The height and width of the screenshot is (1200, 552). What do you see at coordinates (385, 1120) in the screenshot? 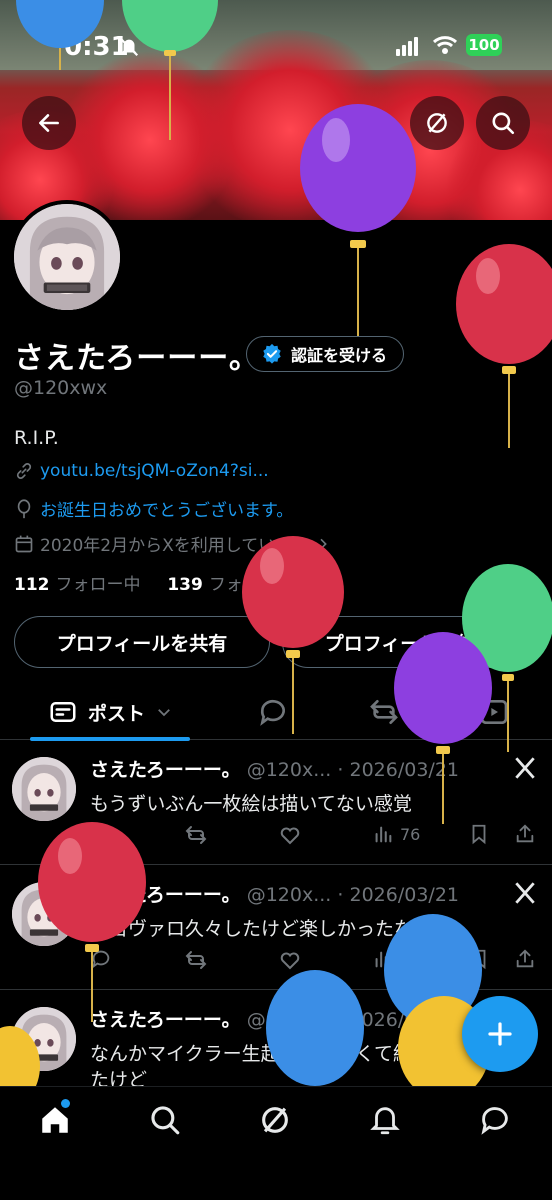
I see `notifications-icon` at bounding box center [385, 1120].